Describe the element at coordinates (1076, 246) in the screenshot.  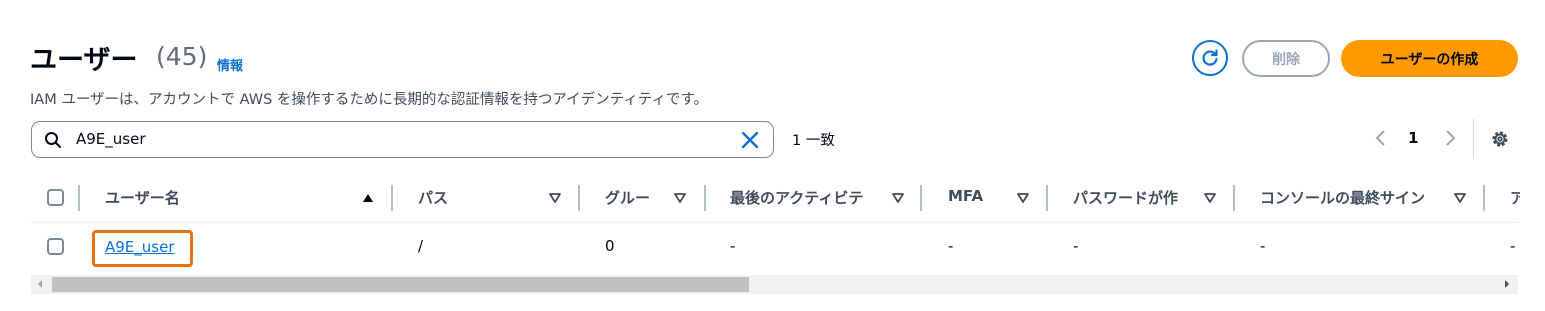
I see `cell-password-age: -` at that location.